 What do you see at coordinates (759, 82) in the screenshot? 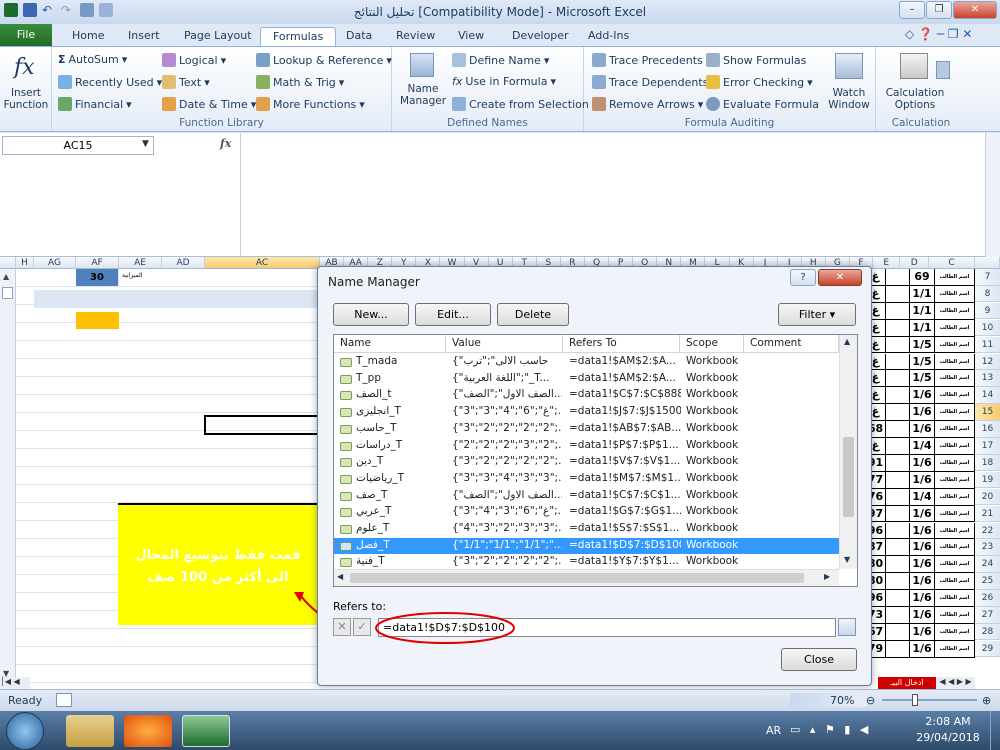
I see `error-checking-button: Error Checking ▾` at bounding box center [759, 82].